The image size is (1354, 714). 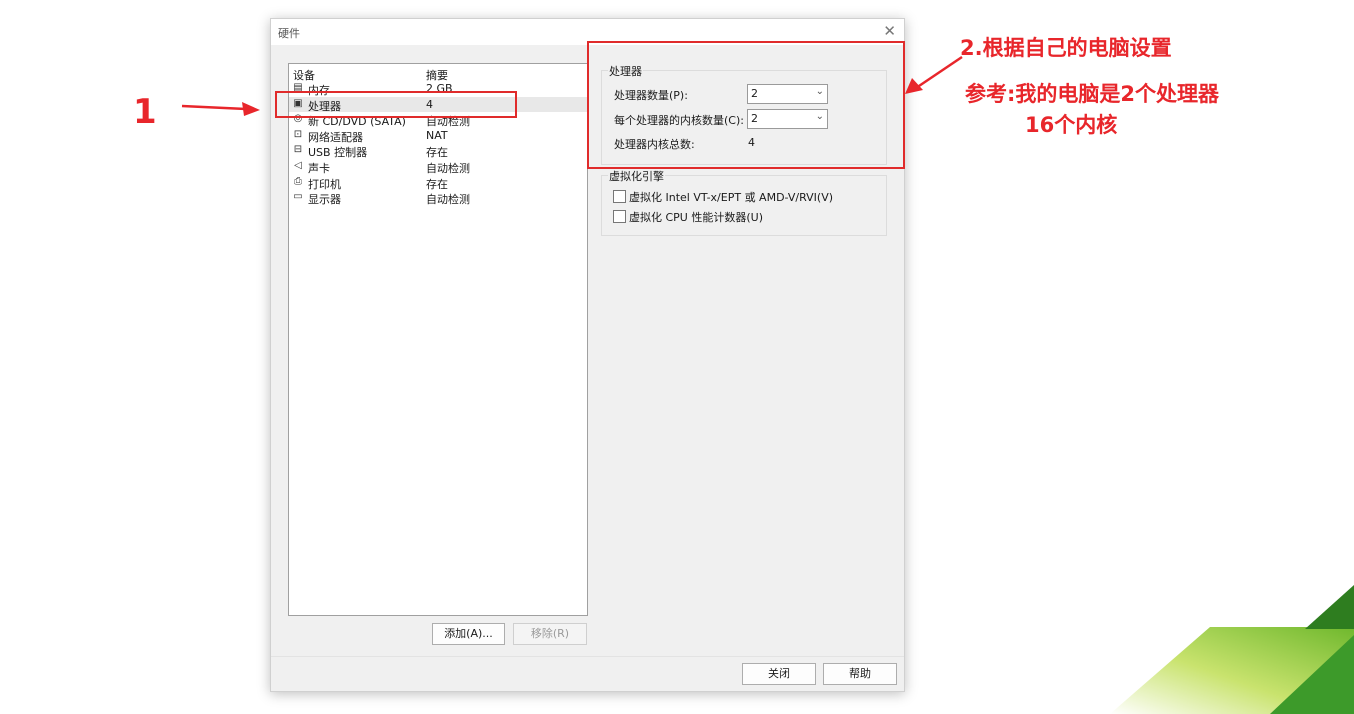 I want to click on dialog-title: 硬件, so click(x=289, y=33).